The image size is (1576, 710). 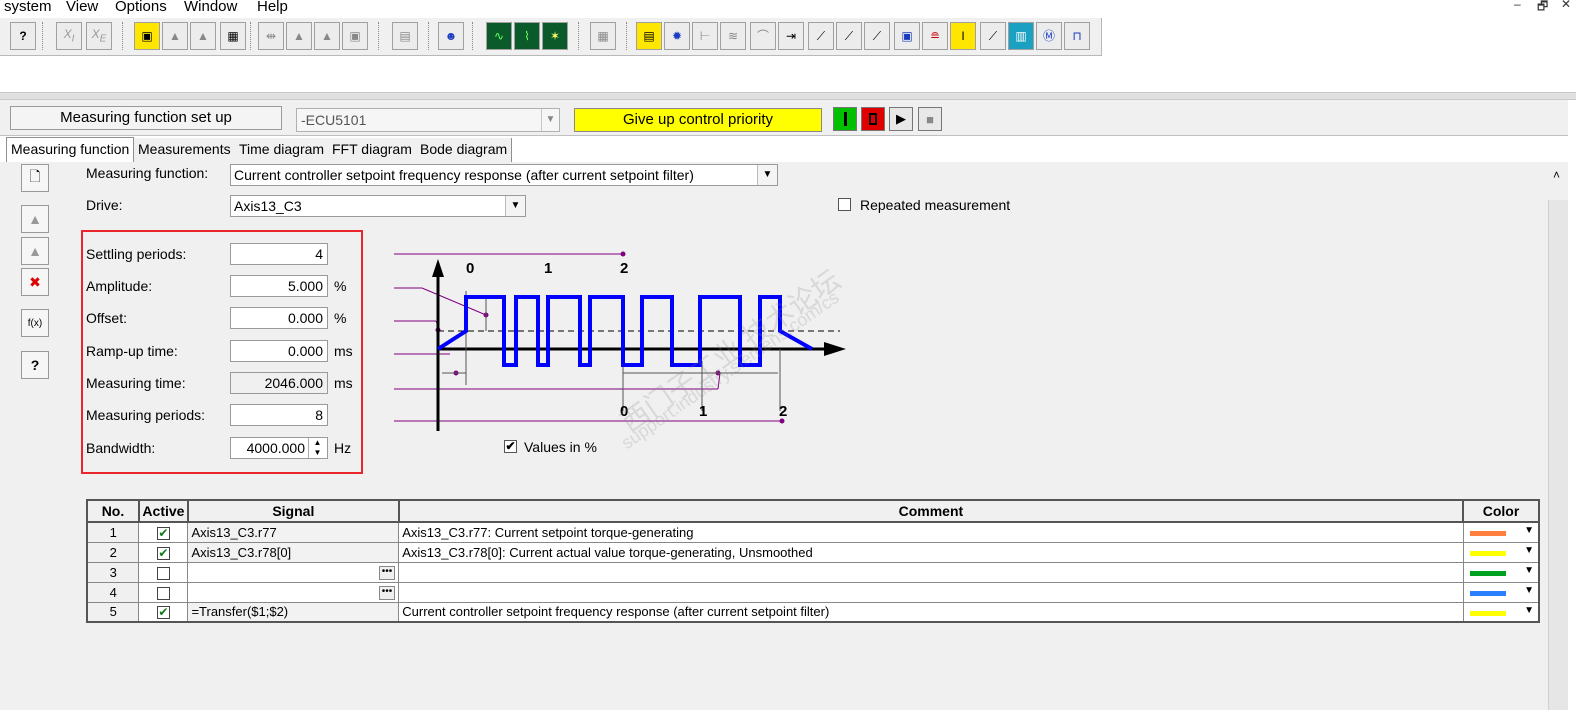 I want to click on give-up-control-button: Give up control priority, so click(x=698, y=120).